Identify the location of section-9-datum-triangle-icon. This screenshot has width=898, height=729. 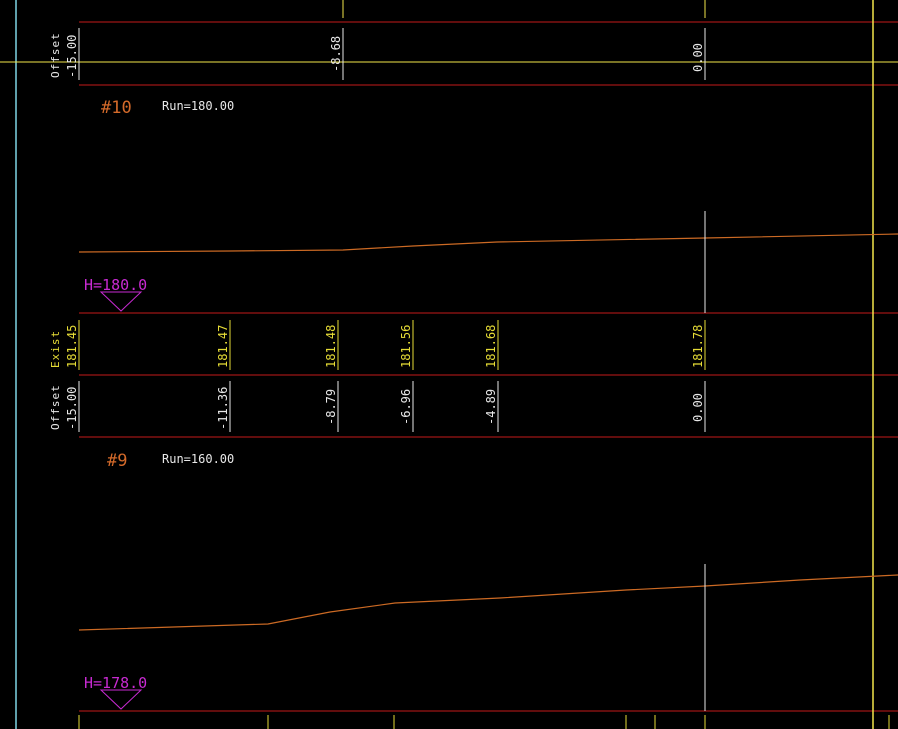
(121, 699).